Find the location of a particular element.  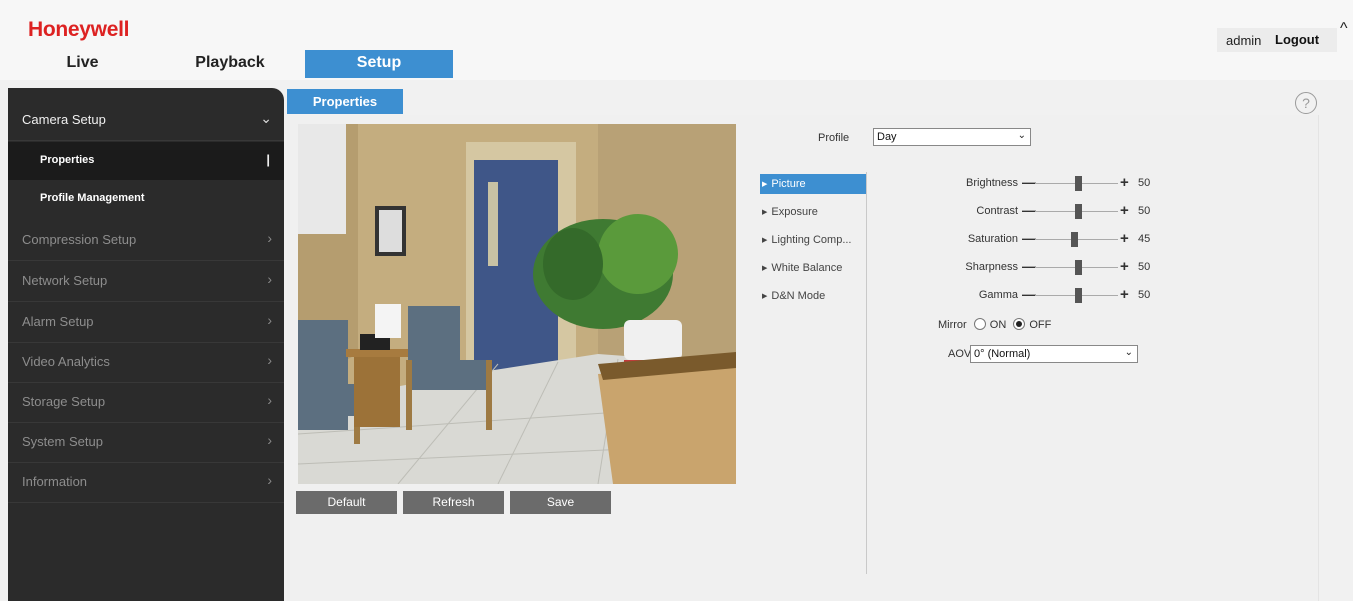

category-divider is located at coordinates (866, 373).